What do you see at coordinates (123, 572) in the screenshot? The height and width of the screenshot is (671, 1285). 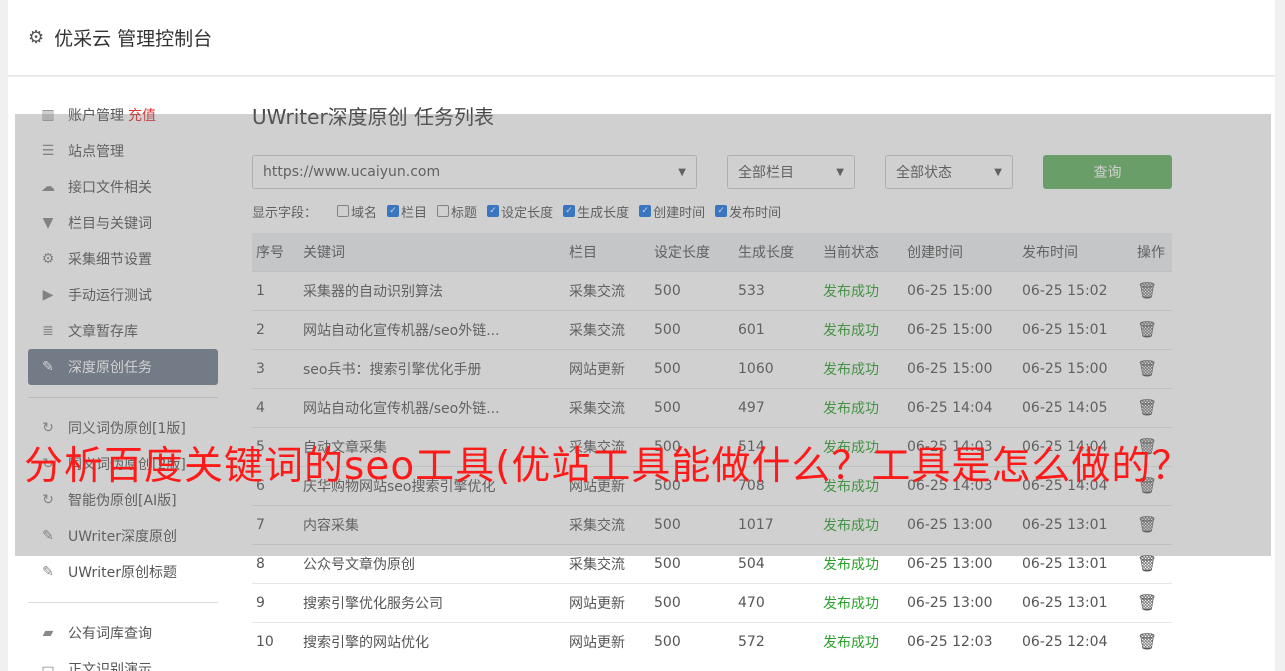 I see `sidebar-item-uwriter-title: ✎ UWriter原创标题` at bounding box center [123, 572].